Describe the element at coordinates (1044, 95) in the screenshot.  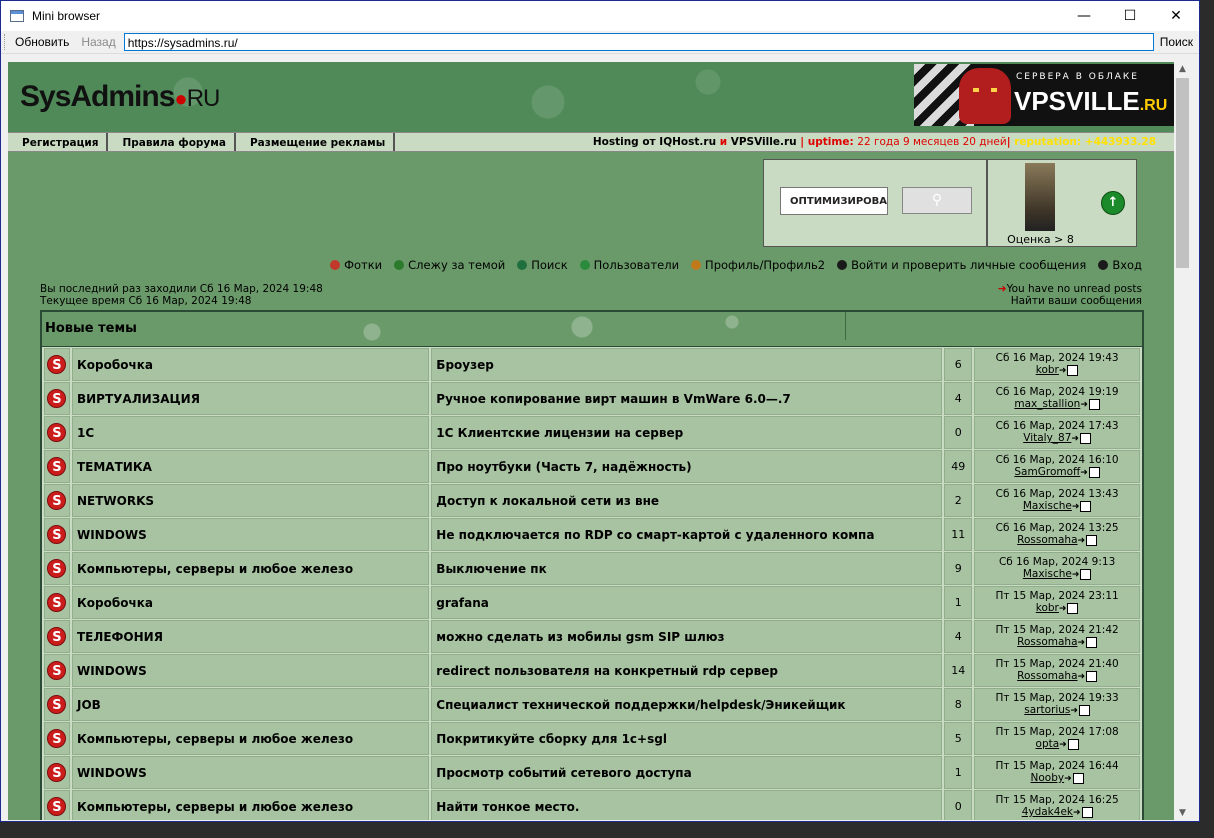
I see `ad-banner: СЕРВЕРА В ОБЛАКЕ VPSVILLE.RU` at that location.